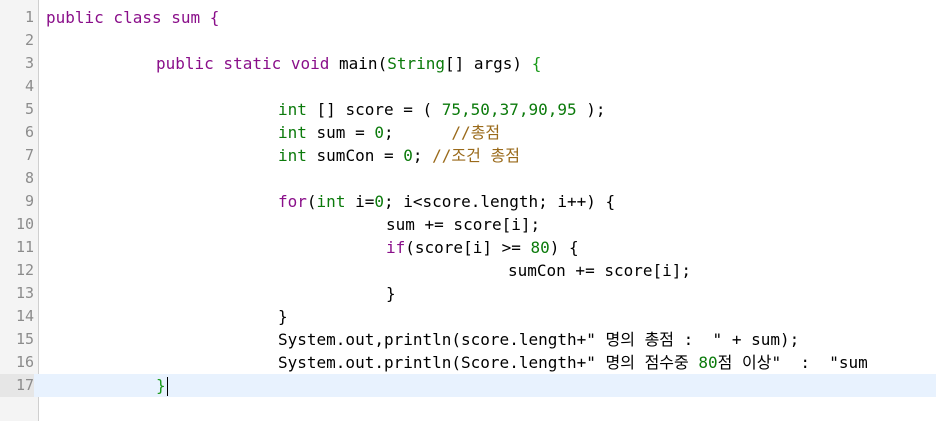  What do you see at coordinates (340, 132) in the screenshot?
I see `code-token: sum =` at bounding box center [340, 132].